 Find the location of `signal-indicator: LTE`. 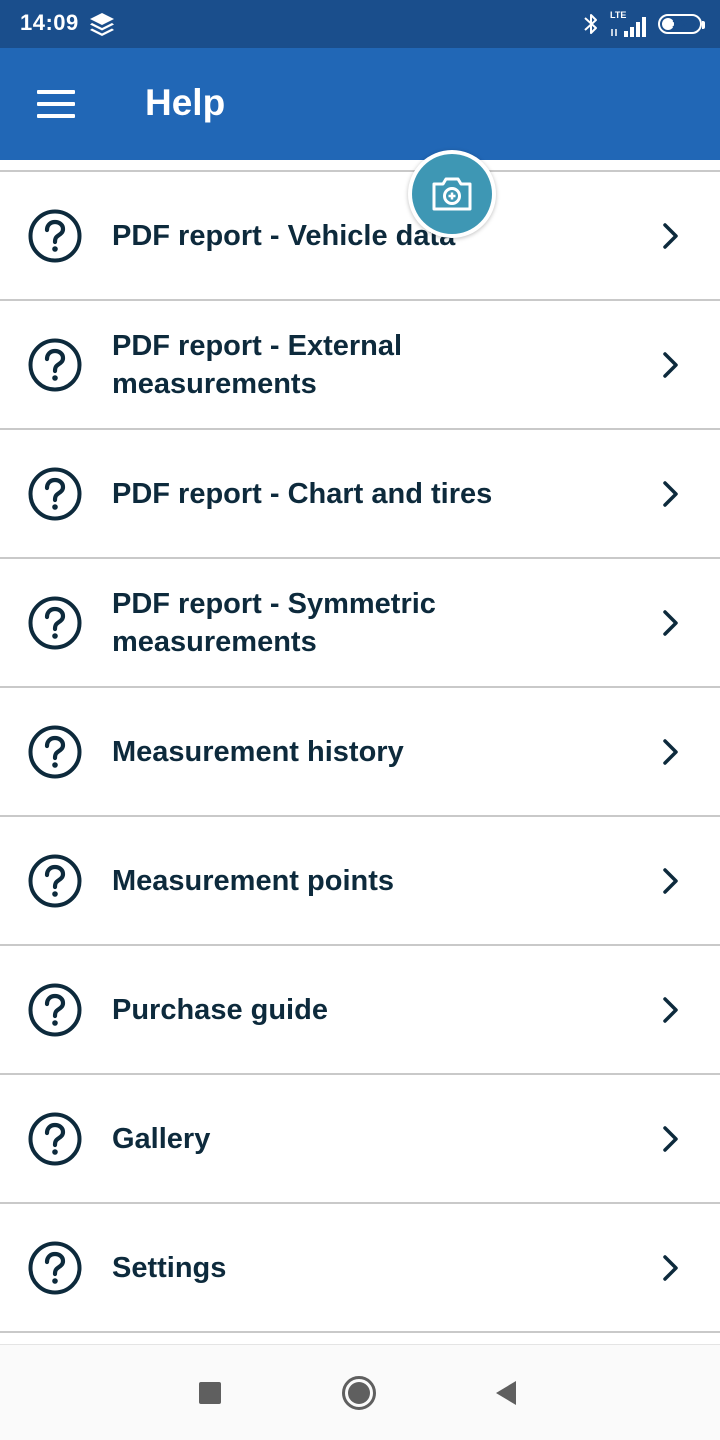

signal-indicator: LTE is located at coordinates (629, 23).